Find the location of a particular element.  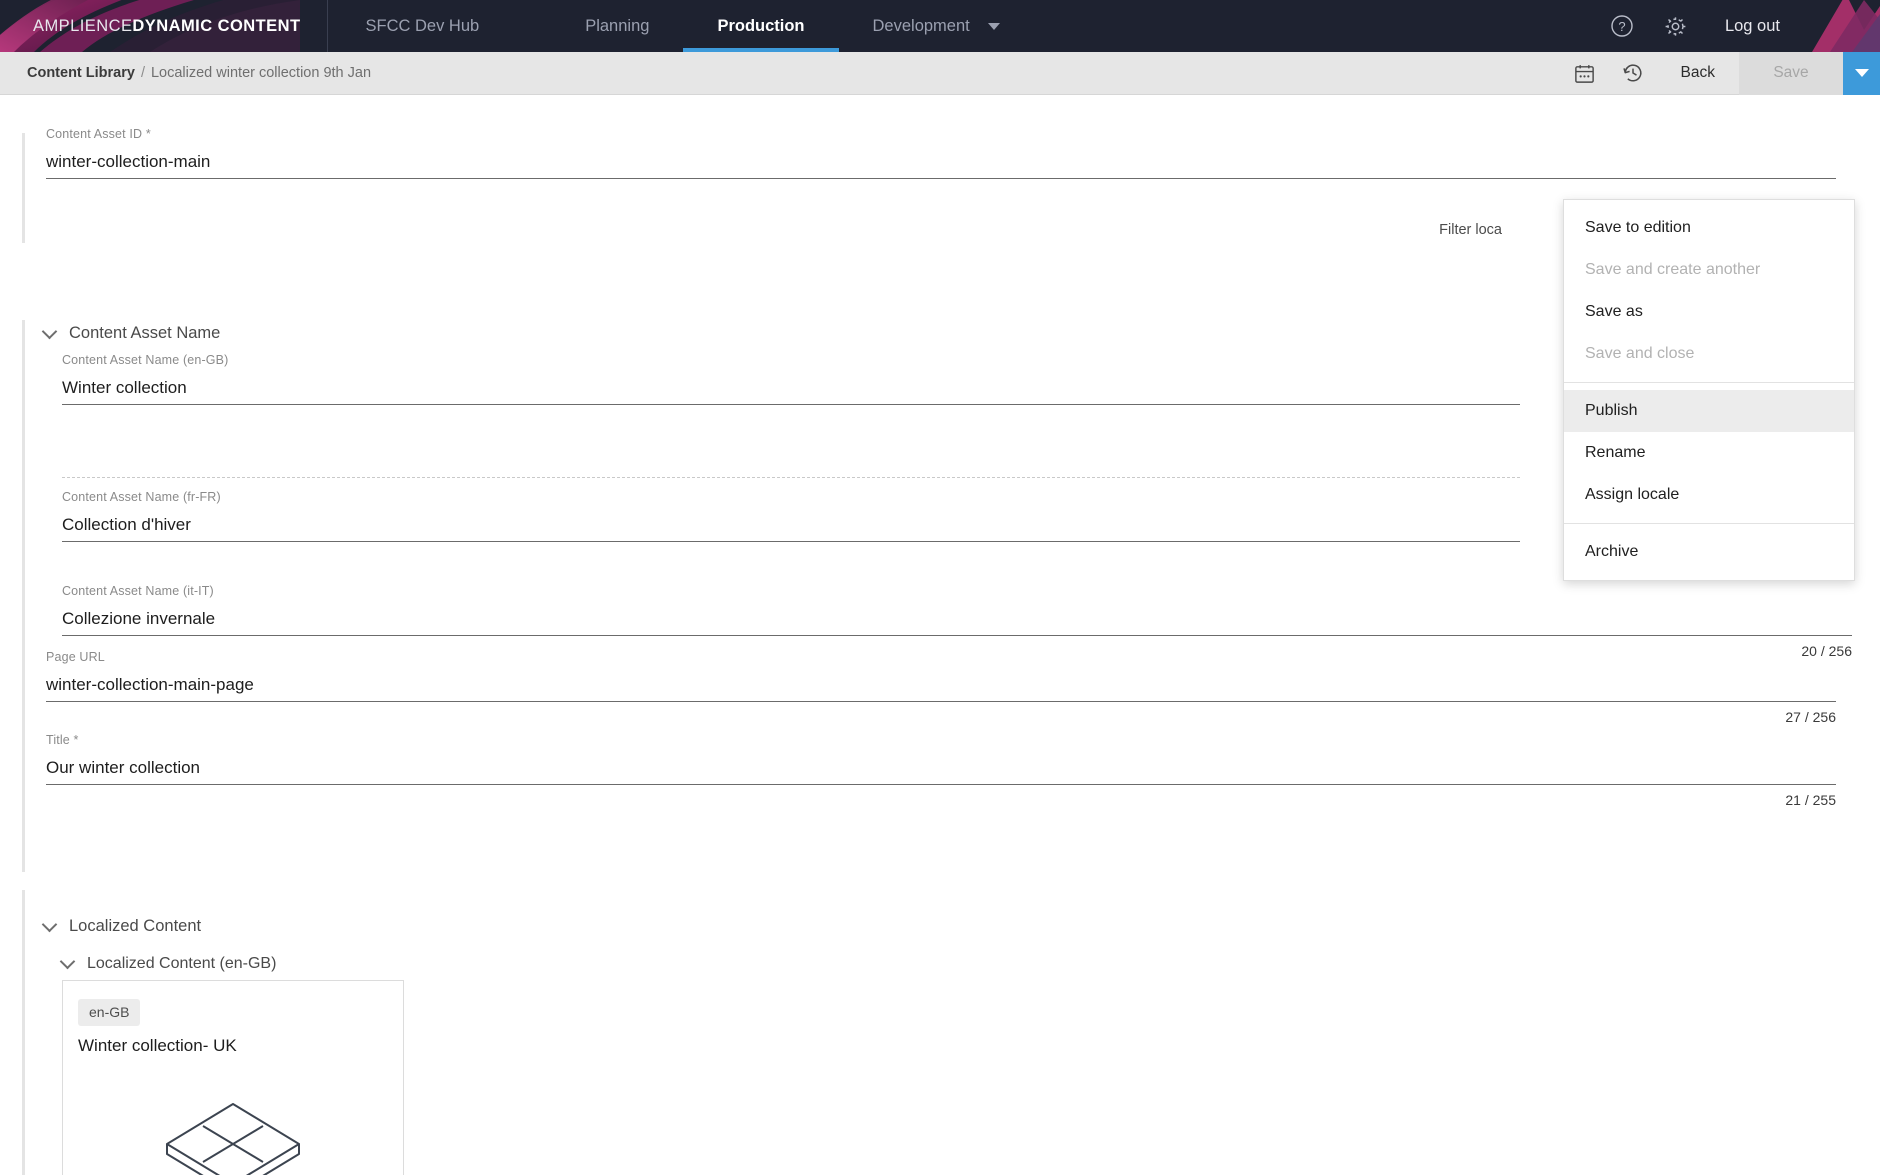

menu-item-label: Save and create another is located at coordinates (1673, 269).